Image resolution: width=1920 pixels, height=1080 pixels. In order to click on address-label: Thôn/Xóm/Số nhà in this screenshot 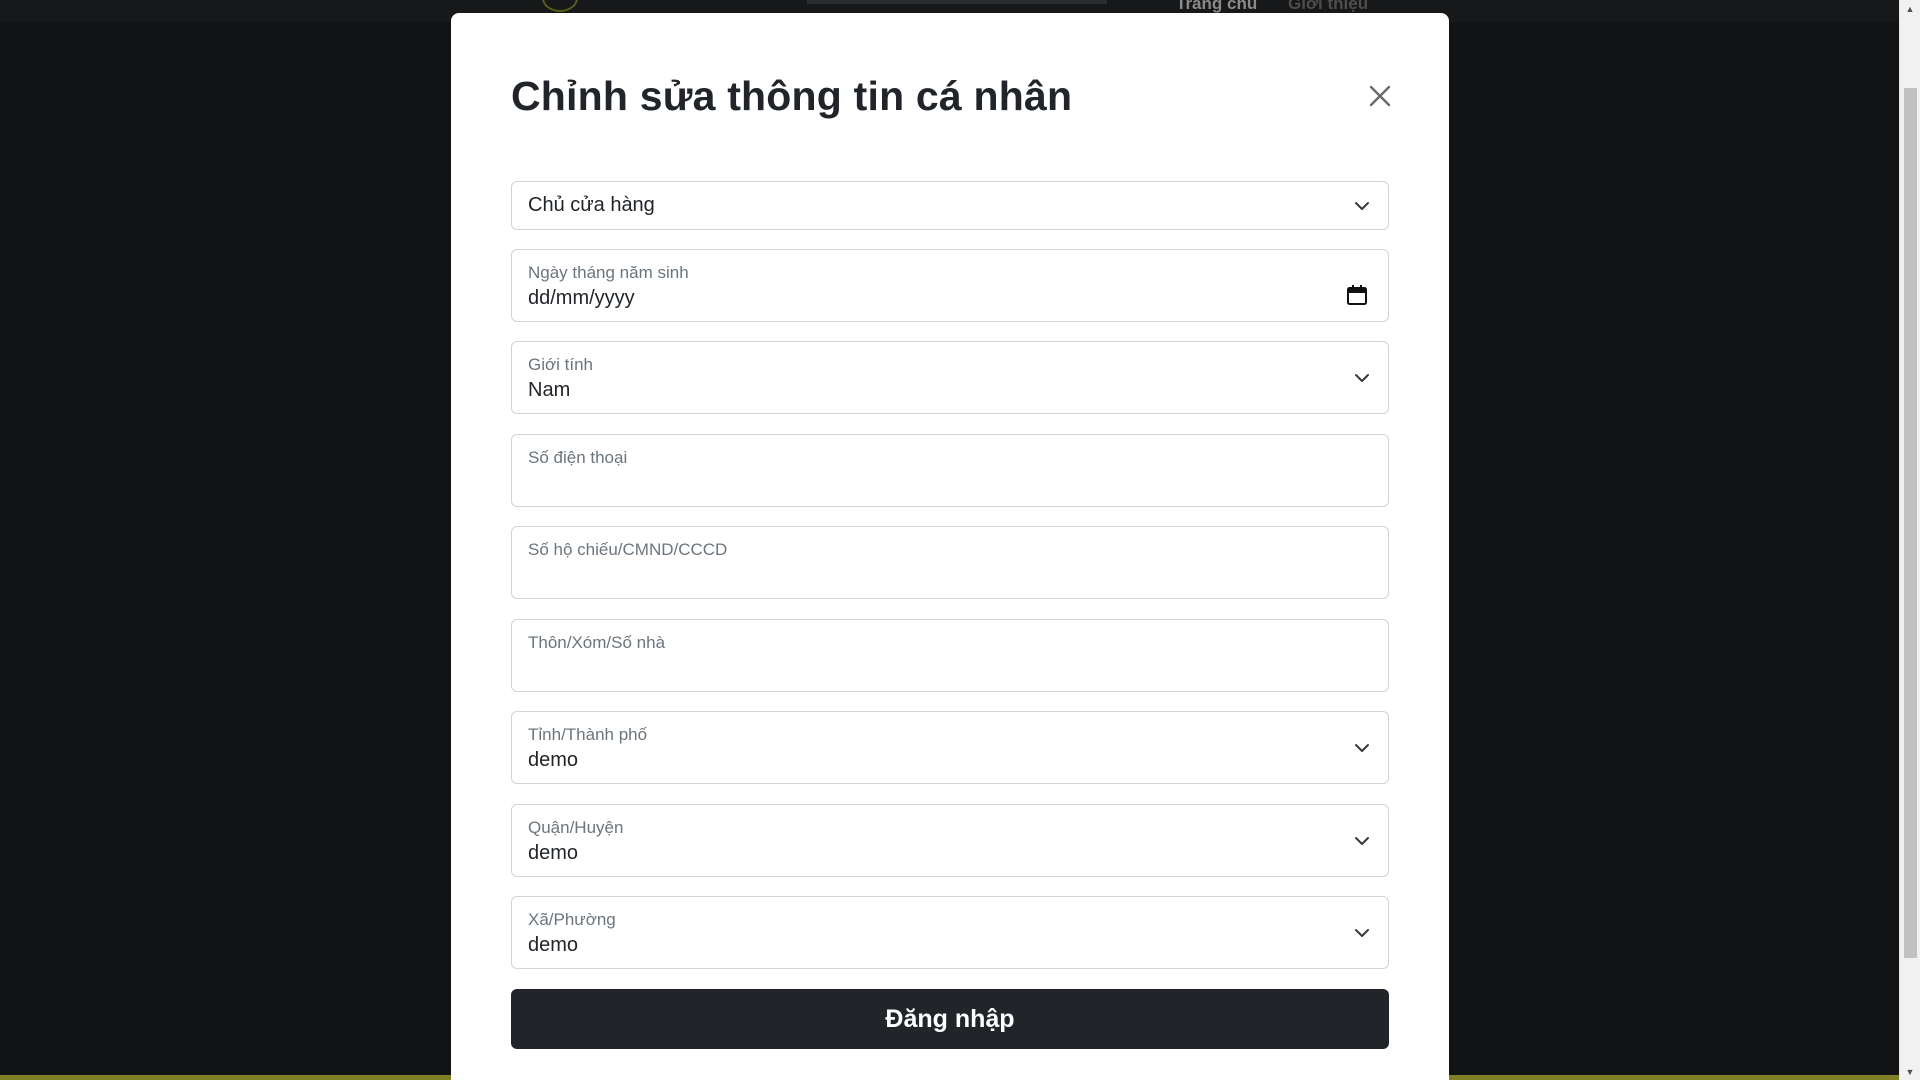, I will do `click(597, 642)`.